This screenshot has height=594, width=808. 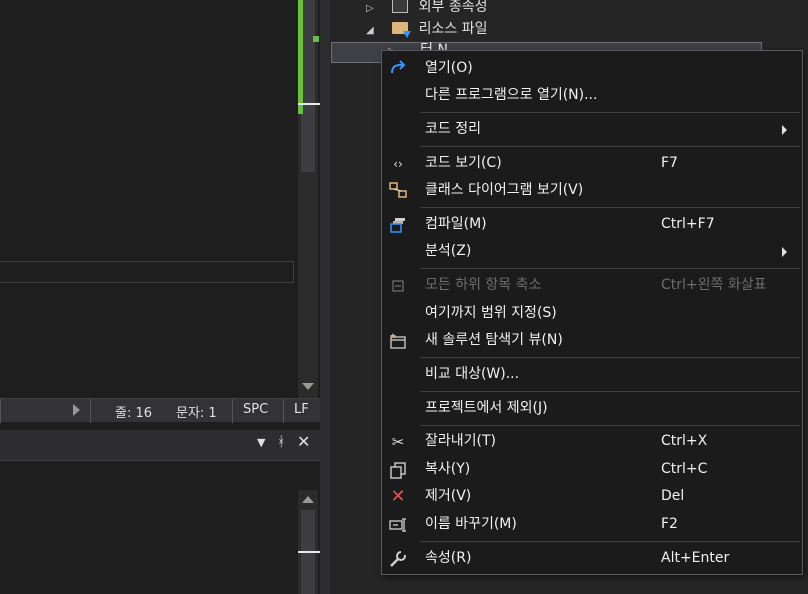 What do you see at coordinates (448, 558) in the screenshot?
I see `menu-item-label: 속성(R)` at bounding box center [448, 558].